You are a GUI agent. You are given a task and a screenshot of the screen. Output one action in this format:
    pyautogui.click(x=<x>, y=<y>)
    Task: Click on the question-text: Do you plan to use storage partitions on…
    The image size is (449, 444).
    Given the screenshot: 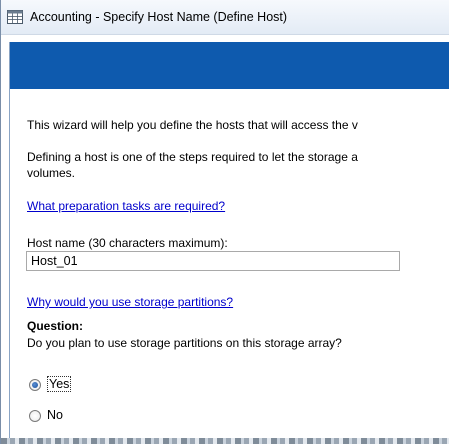 What is the action you would take?
    pyautogui.click(x=184, y=343)
    